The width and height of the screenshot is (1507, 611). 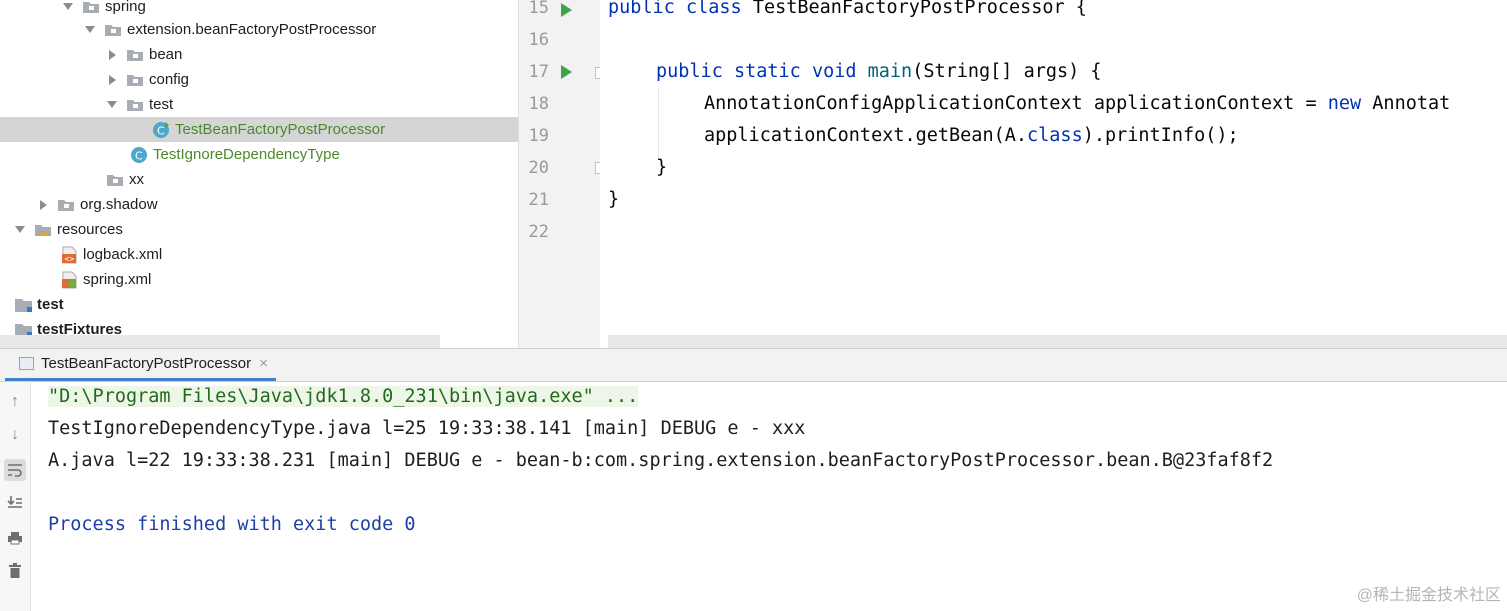 What do you see at coordinates (123, 254) in the screenshot?
I see `tree-item-label: logback.xml` at bounding box center [123, 254].